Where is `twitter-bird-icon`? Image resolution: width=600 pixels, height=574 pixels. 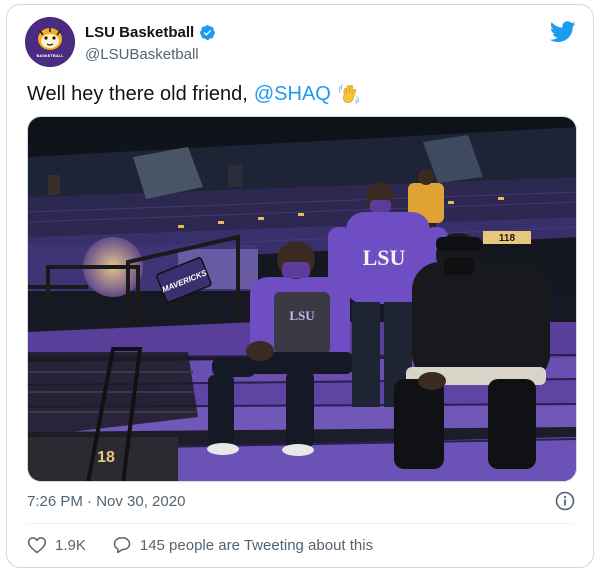
twitter-bird-icon is located at coordinates (562, 32).